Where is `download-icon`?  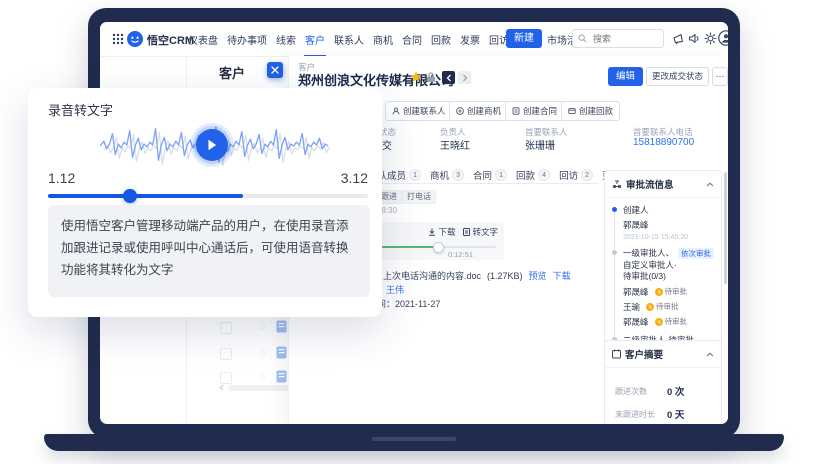
download-icon is located at coordinates (432, 232).